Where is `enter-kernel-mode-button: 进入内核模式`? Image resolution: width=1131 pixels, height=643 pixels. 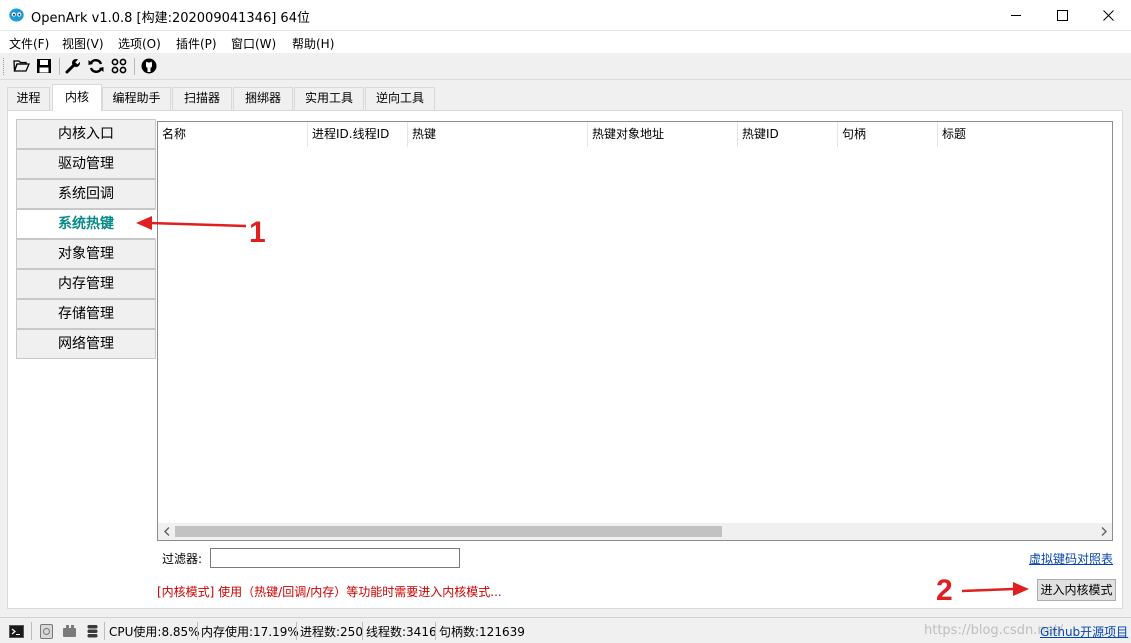 enter-kernel-mode-button: 进入内核模式 is located at coordinates (1076, 590).